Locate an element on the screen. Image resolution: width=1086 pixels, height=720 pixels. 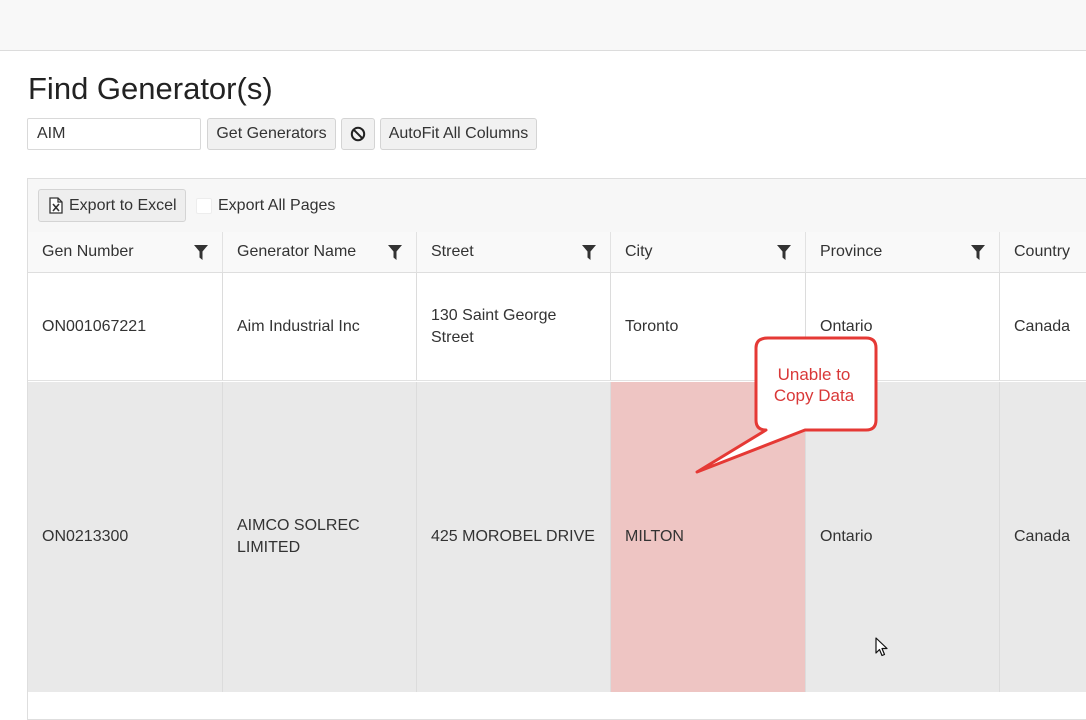
cell-street: 425 MOROBEL DRIVE is located at coordinates (514, 537).